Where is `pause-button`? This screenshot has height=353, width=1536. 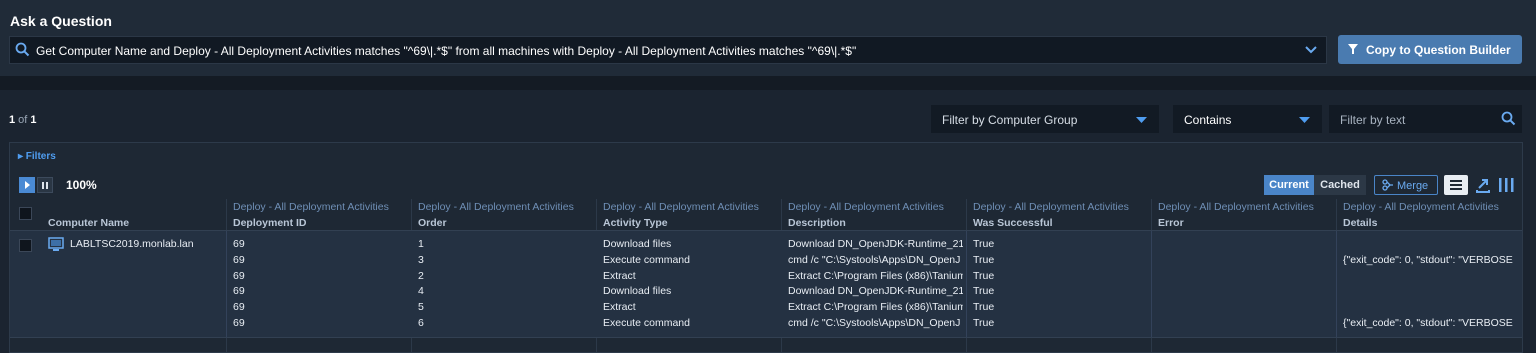
pause-button is located at coordinates (45, 185).